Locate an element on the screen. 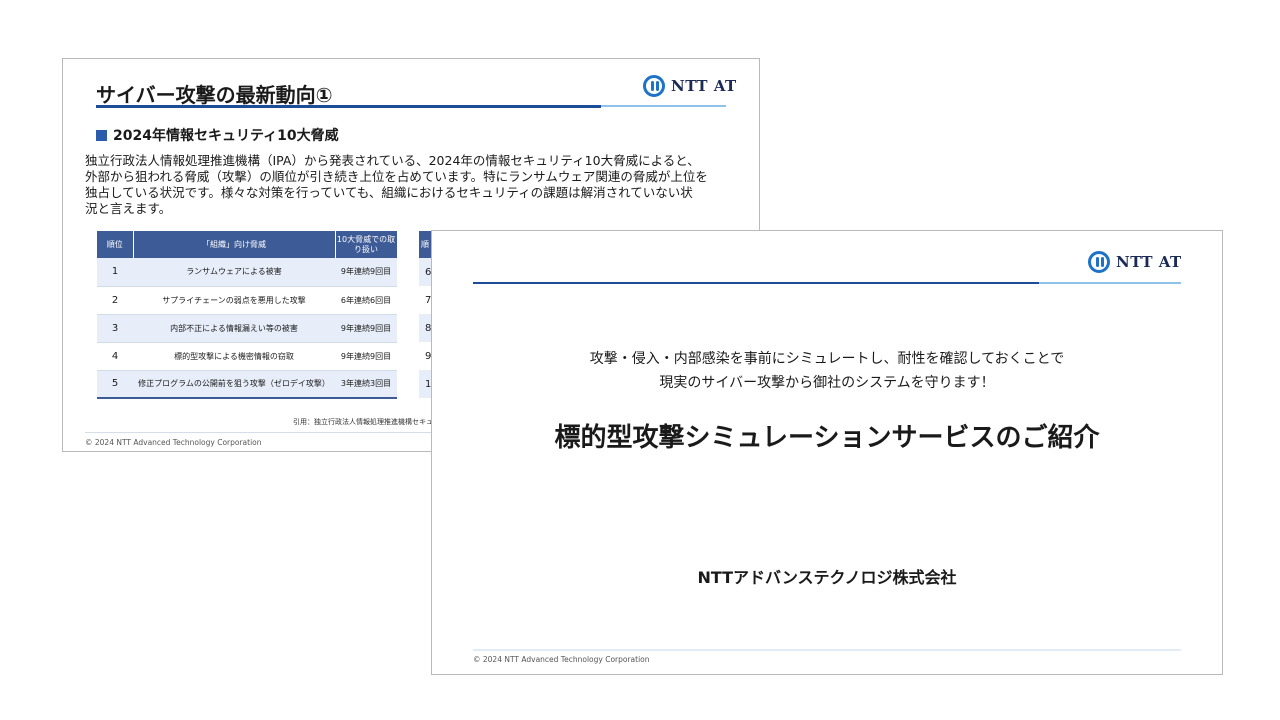 The image size is (1280, 720). section-heading: 2024年情報セキュリティ10大脅威 is located at coordinates (217, 135).